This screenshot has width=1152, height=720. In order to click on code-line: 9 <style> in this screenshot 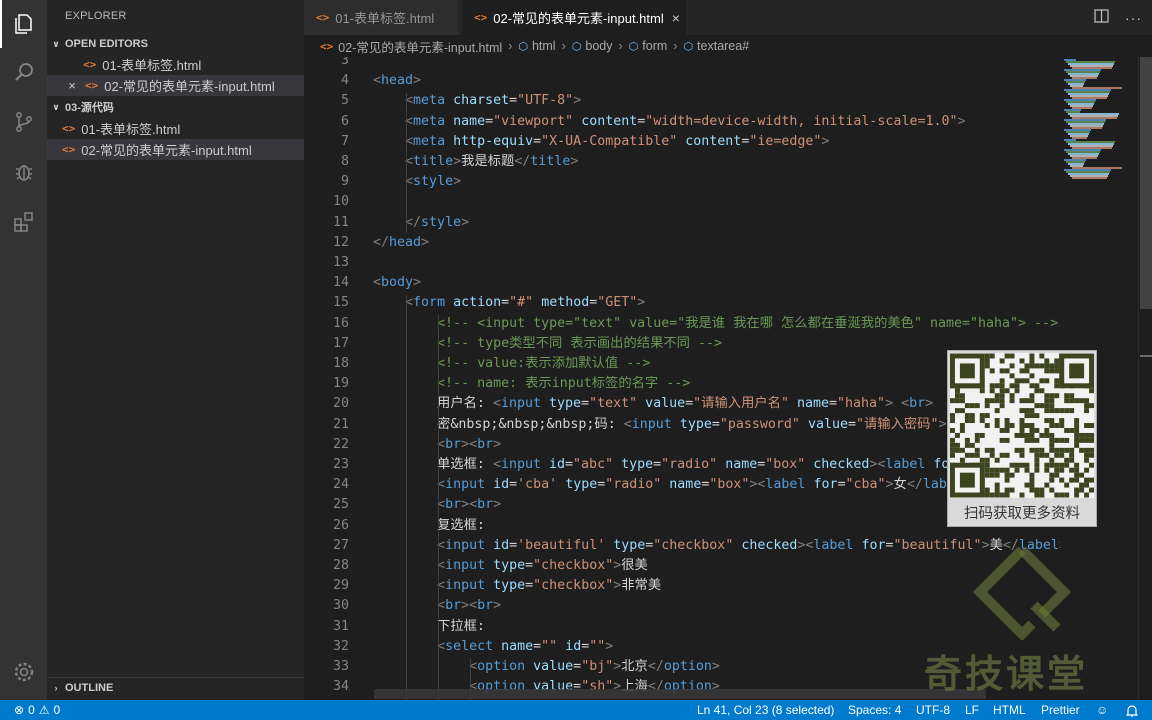, I will do `click(684, 182)`.